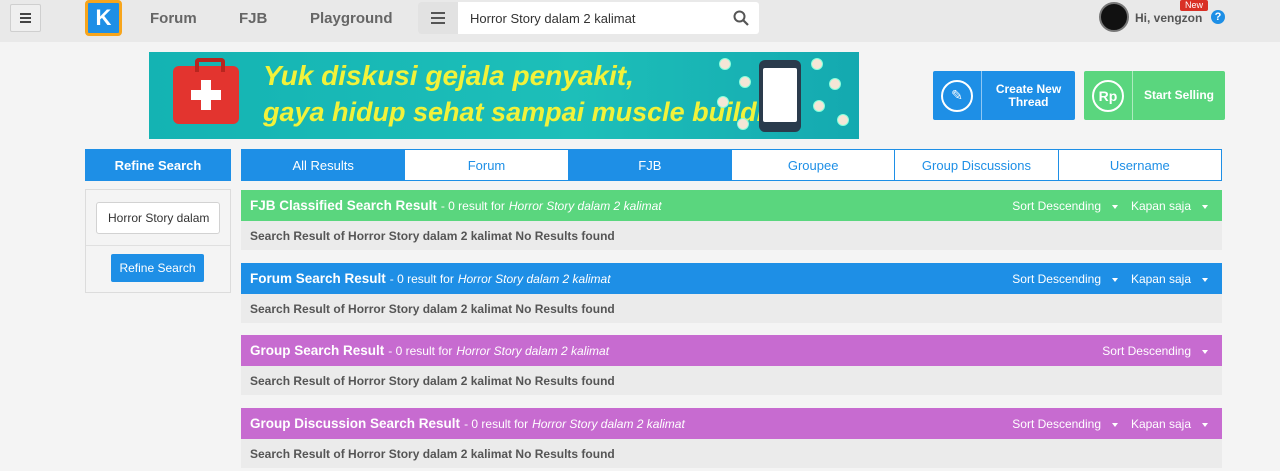  I want to click on tab-fjb: FJB, so click(649, 165).